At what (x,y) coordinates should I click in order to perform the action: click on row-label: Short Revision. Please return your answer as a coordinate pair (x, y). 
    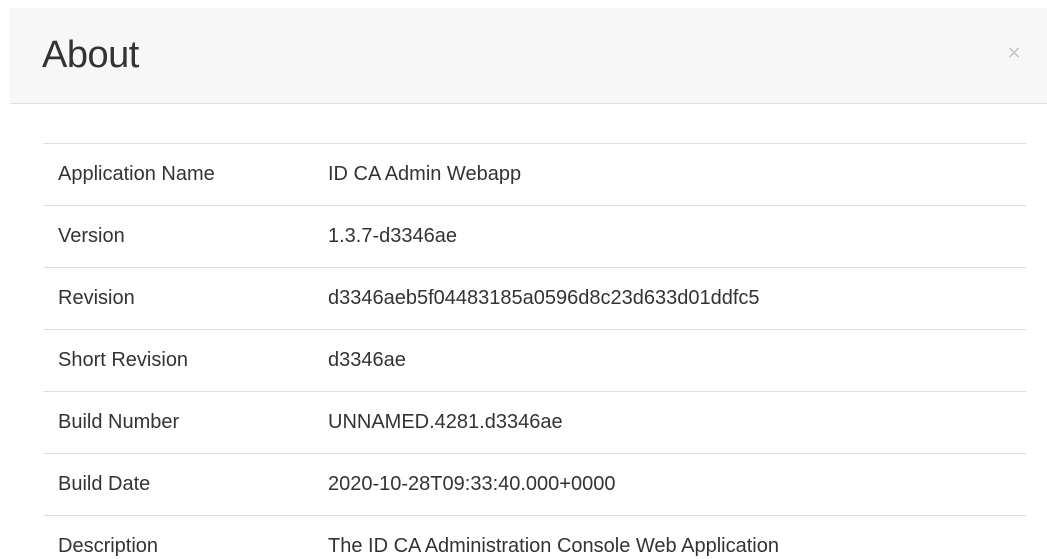
    Looking at the image, I should click on (186, 360).